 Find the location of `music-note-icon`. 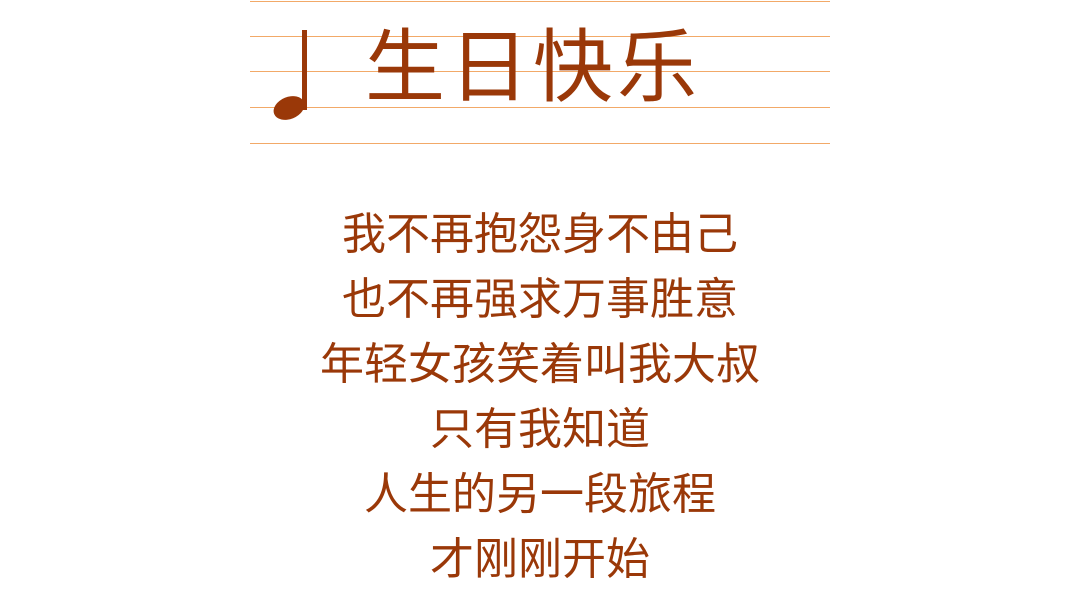

music-note-icon is located at coordinates (290, 75).